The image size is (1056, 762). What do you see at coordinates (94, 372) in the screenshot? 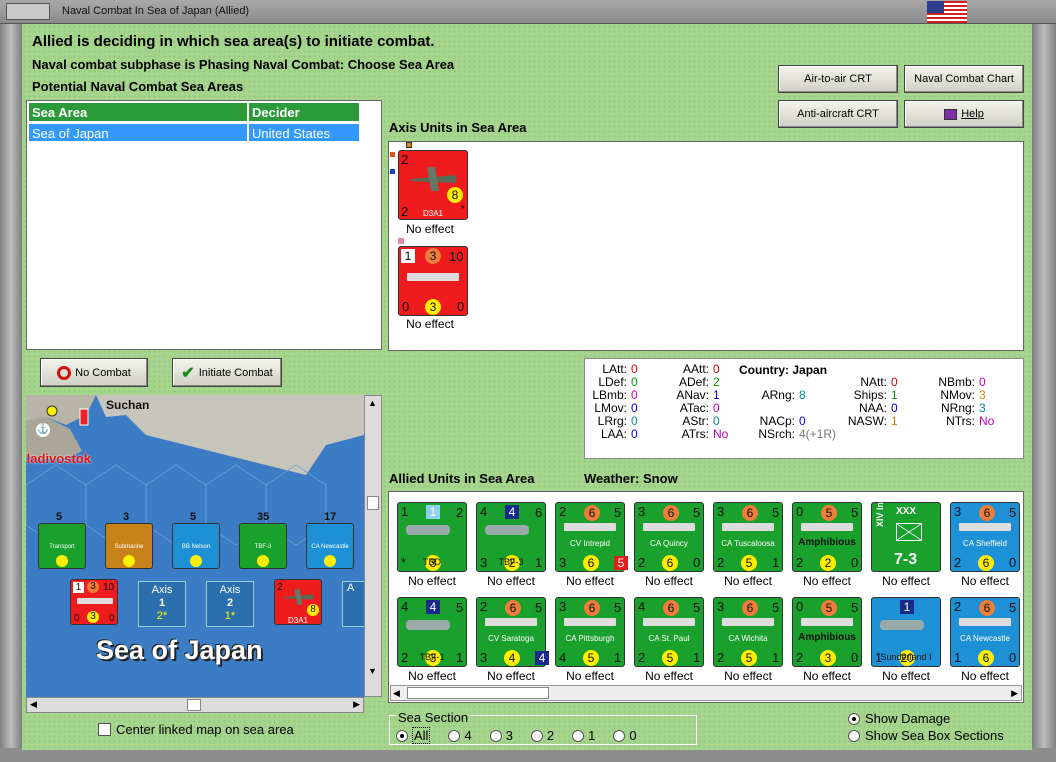
I see `no-combat-button: No Combat` at bounding box center [94, 372].